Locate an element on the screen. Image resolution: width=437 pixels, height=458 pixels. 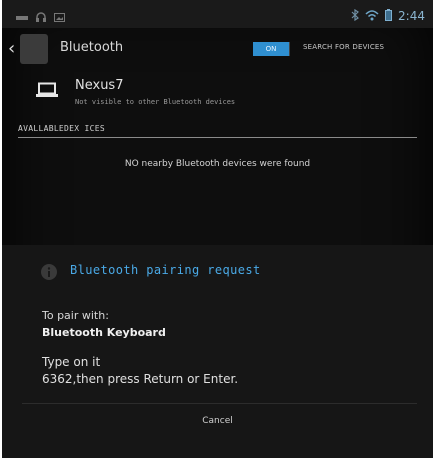
search-for-devices-button: SEARCH FOR DEVICES is located at coordinates (343, 47).